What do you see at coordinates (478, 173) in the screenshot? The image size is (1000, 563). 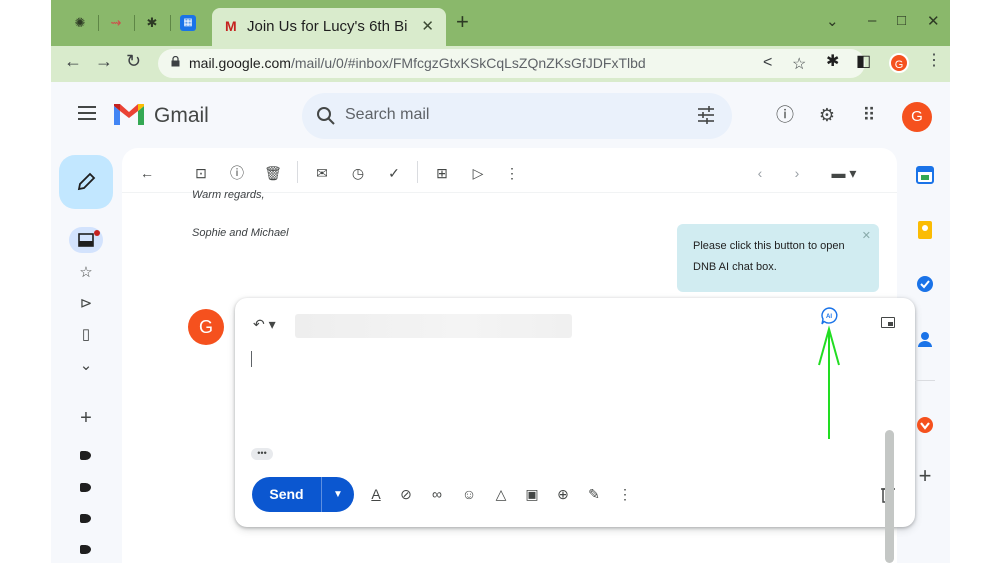 I see `labels-icon: ▷` at bounding box center [478, 173].